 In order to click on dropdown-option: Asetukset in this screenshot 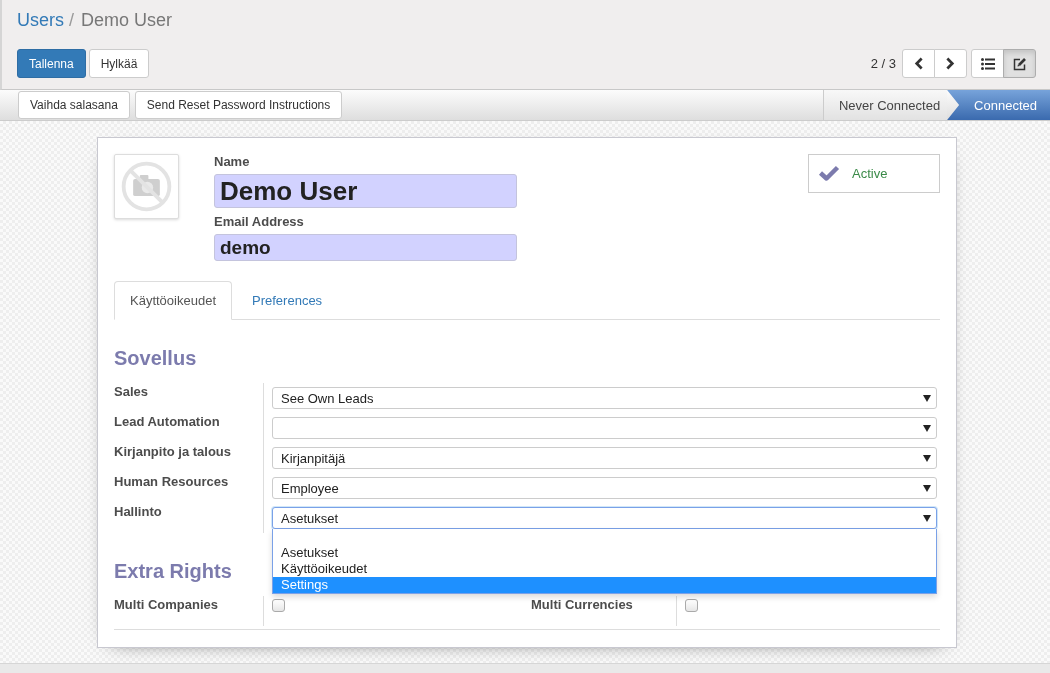, I will do `click(604, 553)`.